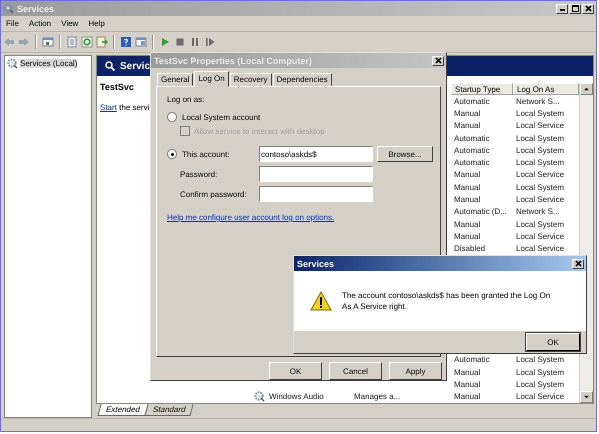 This screenshot has width=599, height=434. I want to click on menu-item: View, so click(70, 23).